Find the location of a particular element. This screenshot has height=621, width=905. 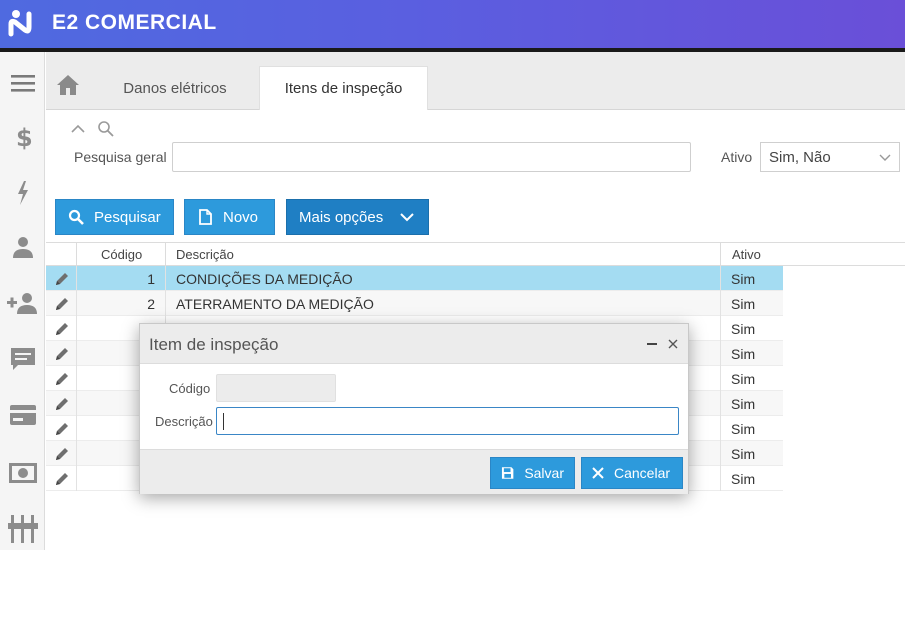

lightning-icon is located at coordinates (22, 193).